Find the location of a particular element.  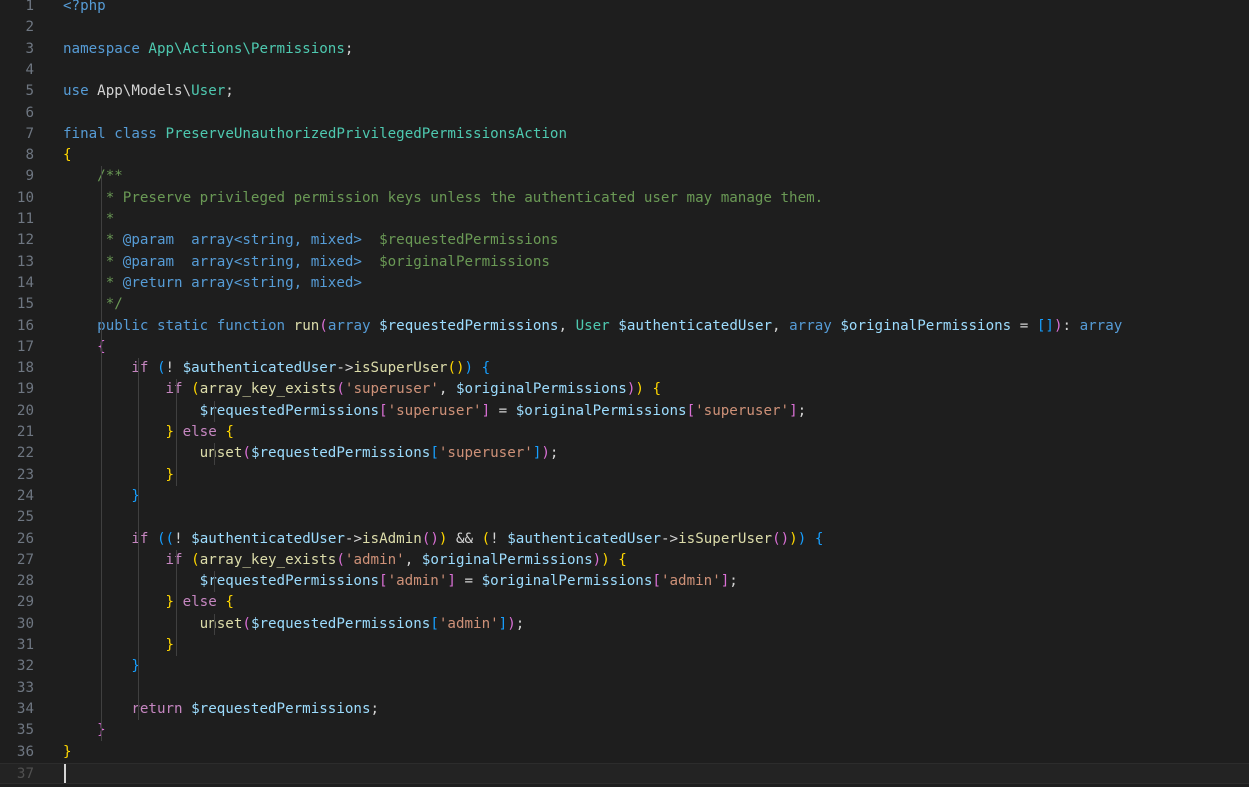

code-line: 29 } else { is located at coordinates (624, 602).